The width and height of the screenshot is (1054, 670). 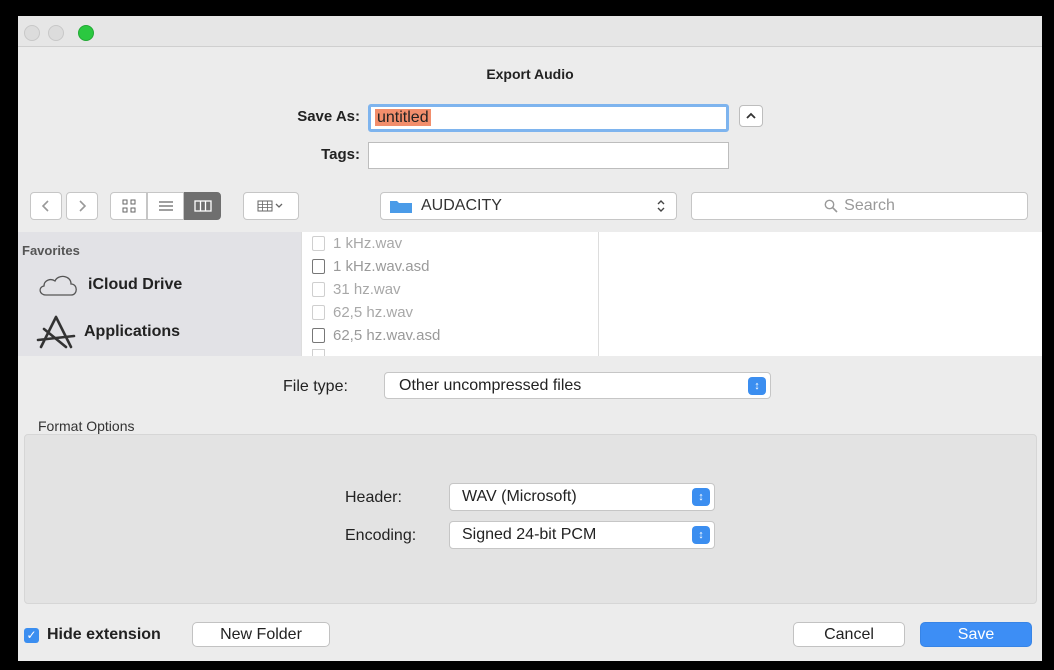 I want to click on columns-icon, so click(x=202, y=206).